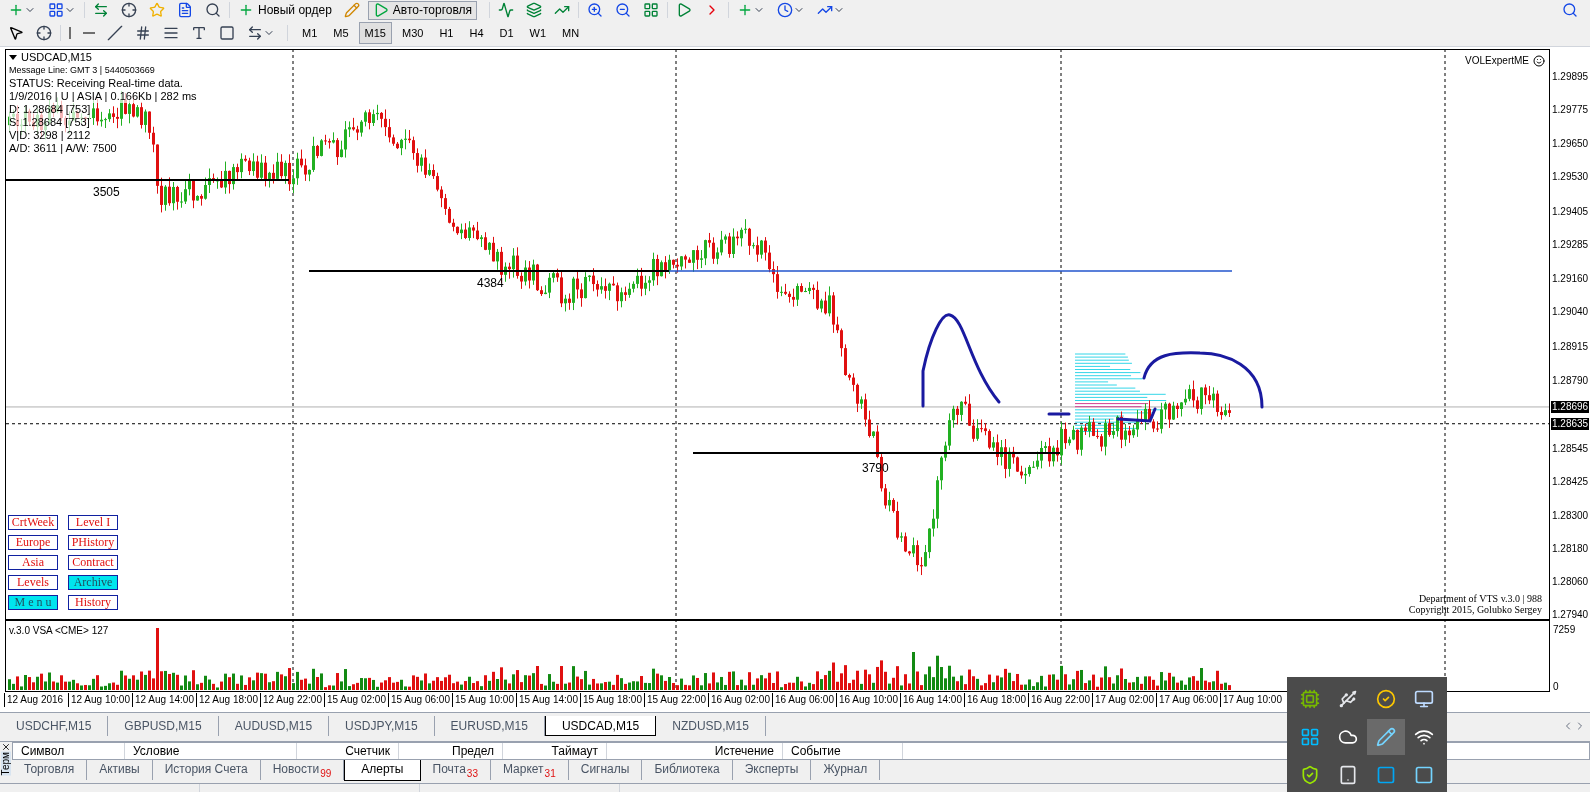 The width and height of the screenshot is (1590, 792). What do you see at coordinates (868, 700) in the screenshot?
I see `time-label: 16 Aug 10:00` at bounding box center [868, 700].